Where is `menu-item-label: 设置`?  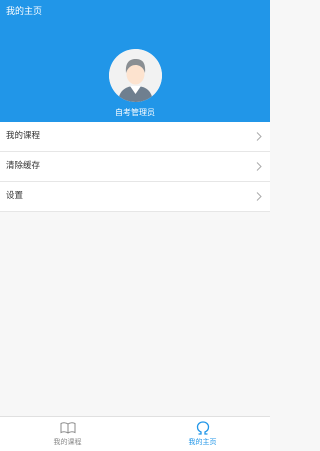 menu-item-label: 设置 is located at coordinates (15, 196).